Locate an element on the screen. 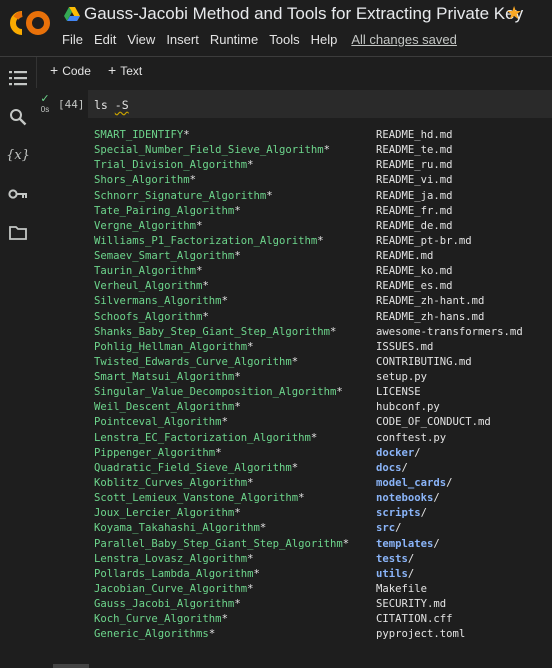 The width and height of the screenshot is (552, 668). menu-help: Help is located at coordinates (324, 39).